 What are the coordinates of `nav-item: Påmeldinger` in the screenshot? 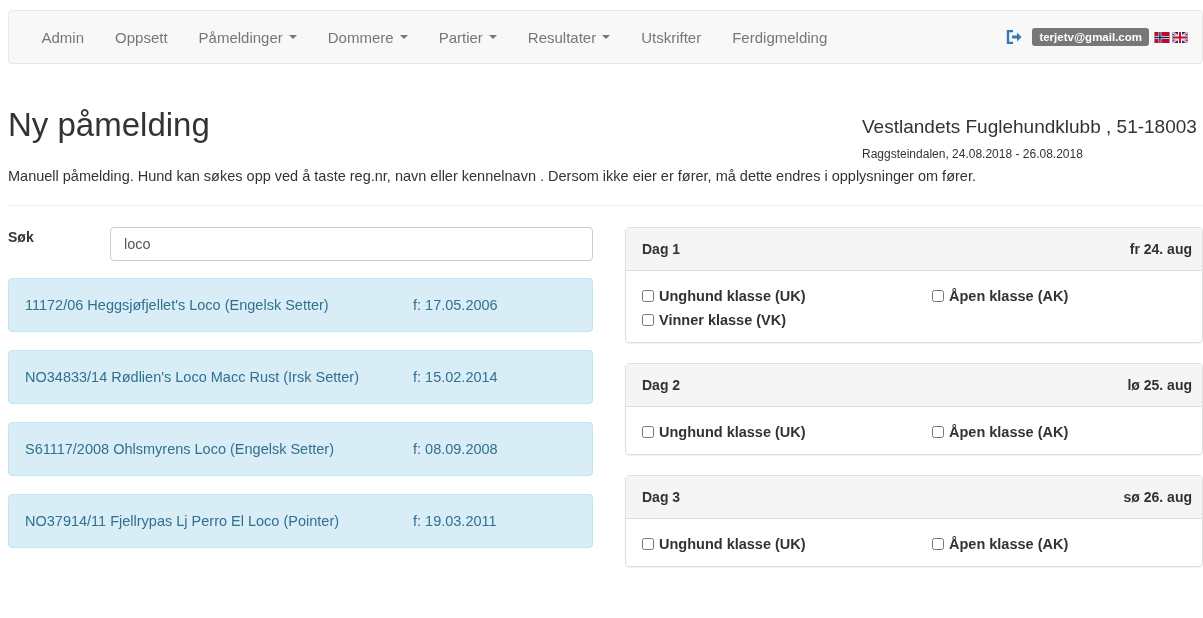 It's located at (248, 37).